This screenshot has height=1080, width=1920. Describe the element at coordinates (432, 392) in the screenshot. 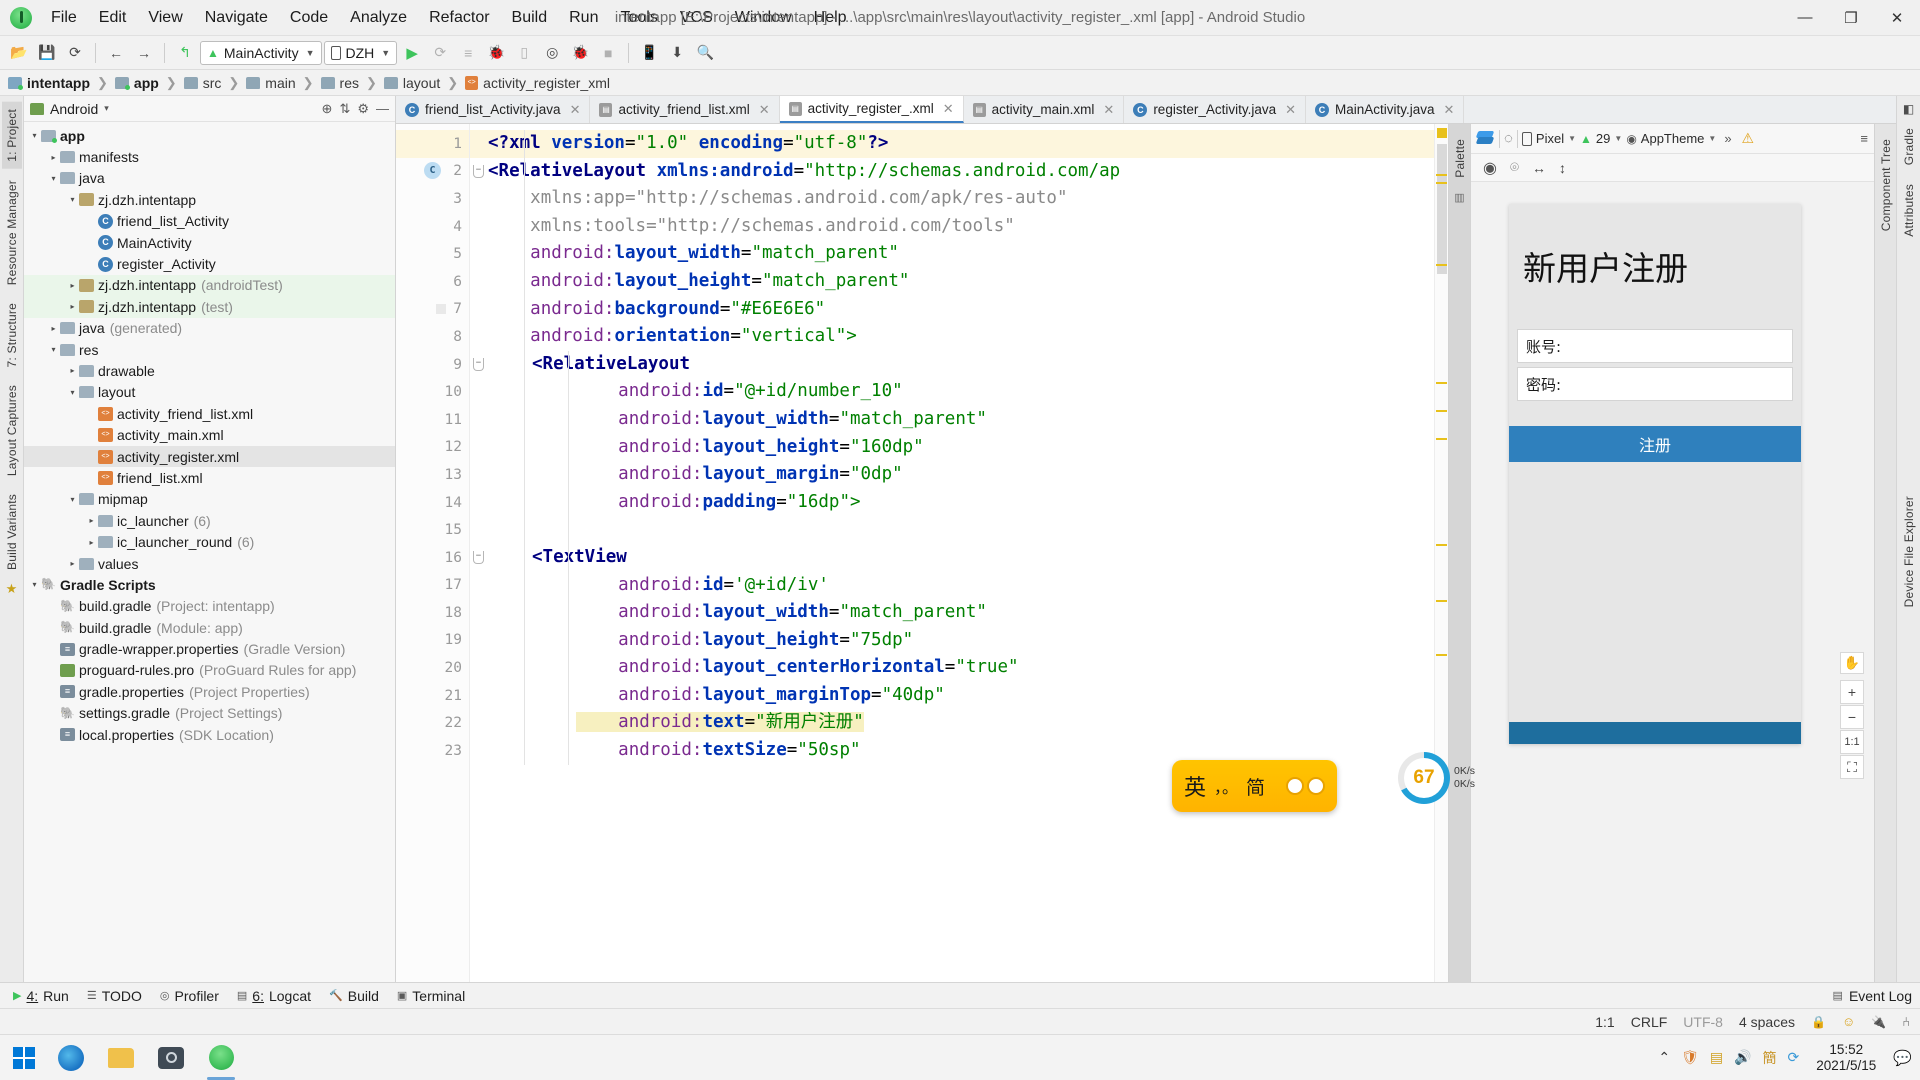

I see `line-number: 10` at that location.